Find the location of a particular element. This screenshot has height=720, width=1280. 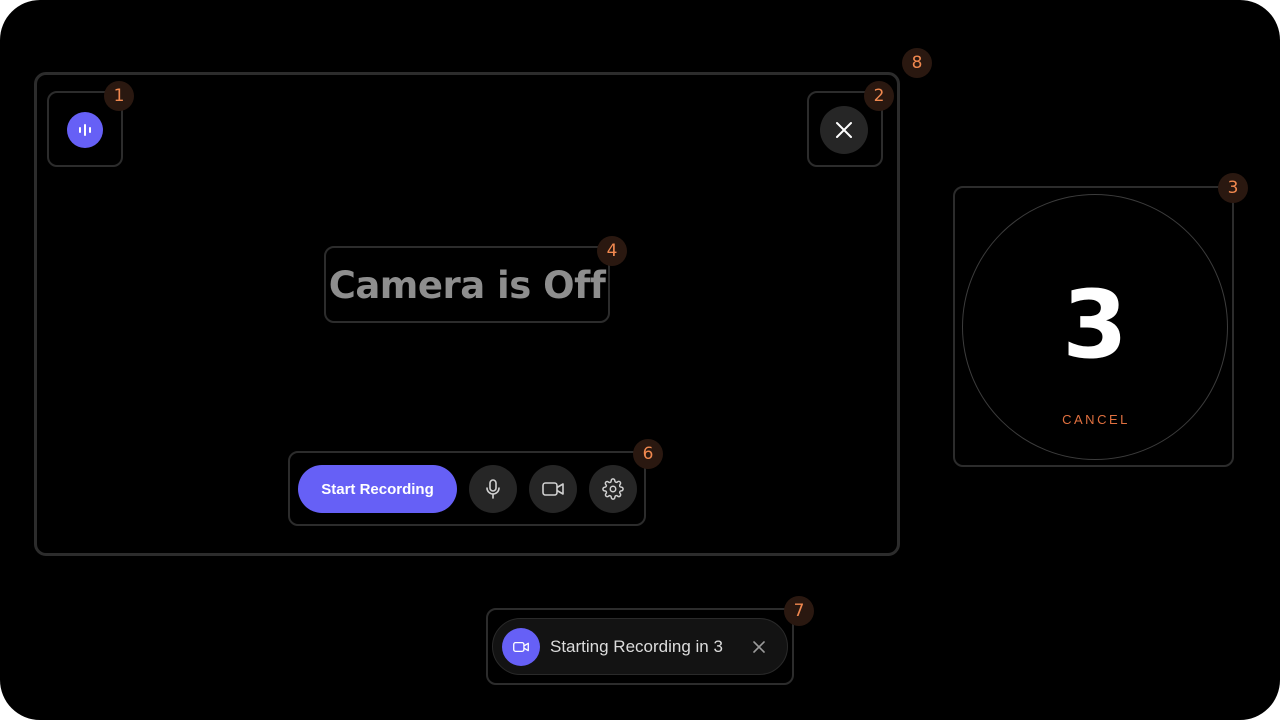

toast-camera-badge is located at coordinates (521, 647).